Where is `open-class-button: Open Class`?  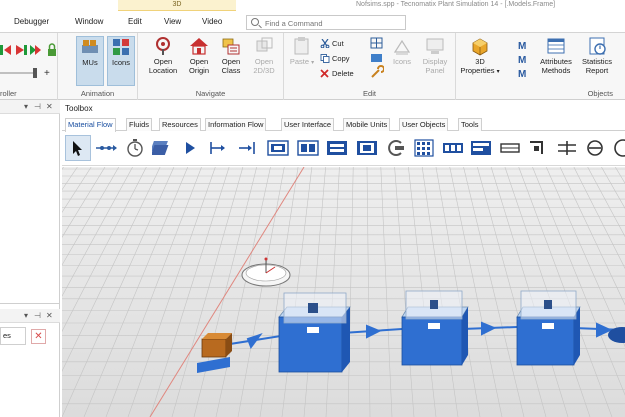 open-class-button: Open Class is located at coordinates (231, 61).